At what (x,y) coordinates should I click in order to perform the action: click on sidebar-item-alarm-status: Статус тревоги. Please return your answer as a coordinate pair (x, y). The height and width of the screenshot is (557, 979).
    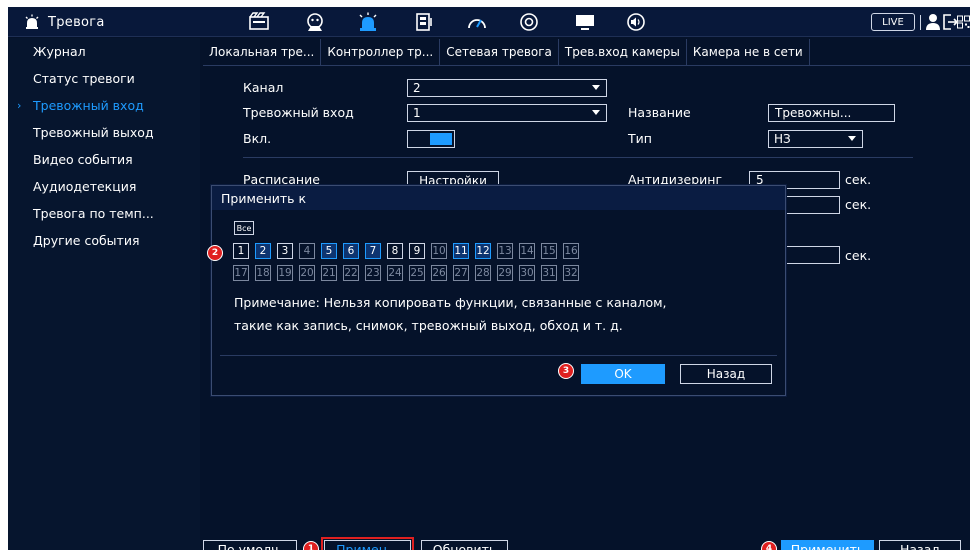
    Looking at the image, I should click on (104, 78).